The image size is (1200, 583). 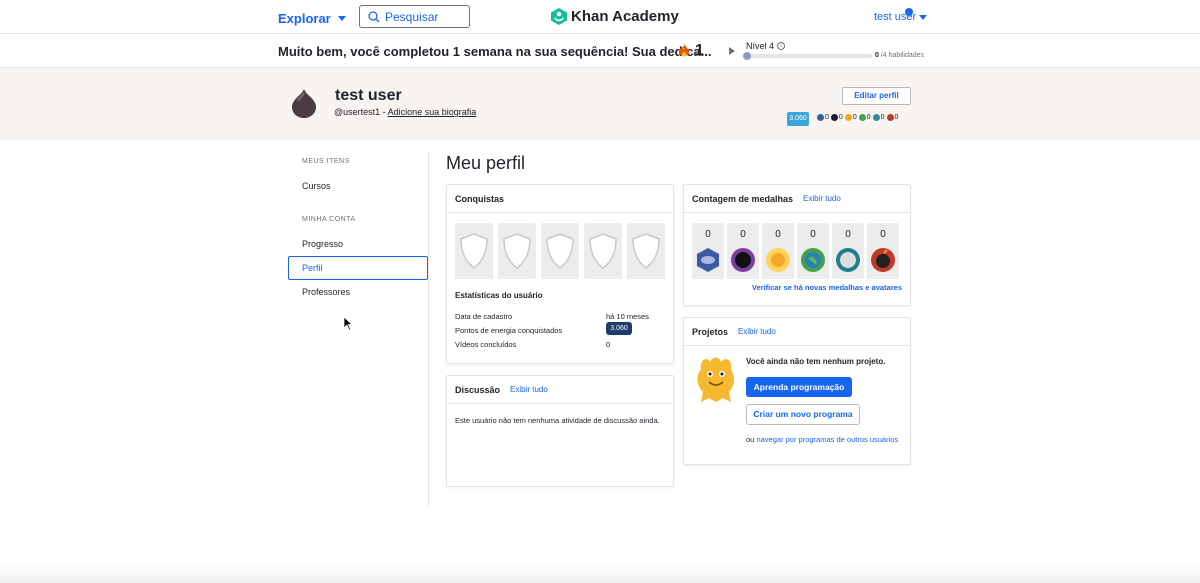 What do you see at coordinates (368, 95) in the screenshot?
I see `profile-name: test user` at bounding box center [368, 95].